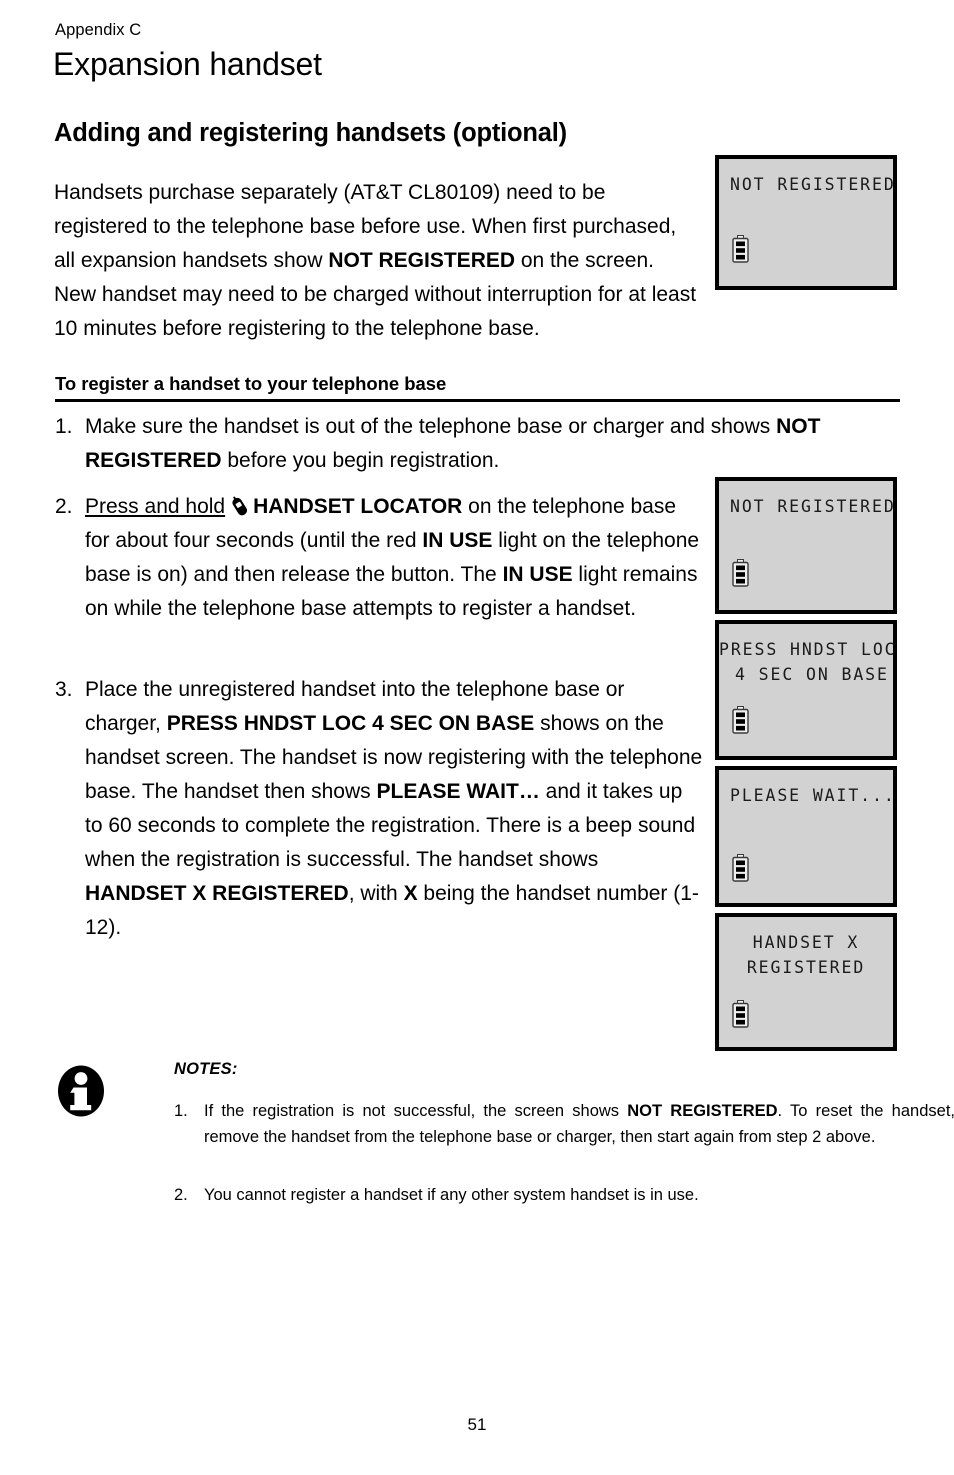 This screenshot has height=1475, width=954. I want to click on step-2-bold-in-use-1: IN USE, so click(457, 540).